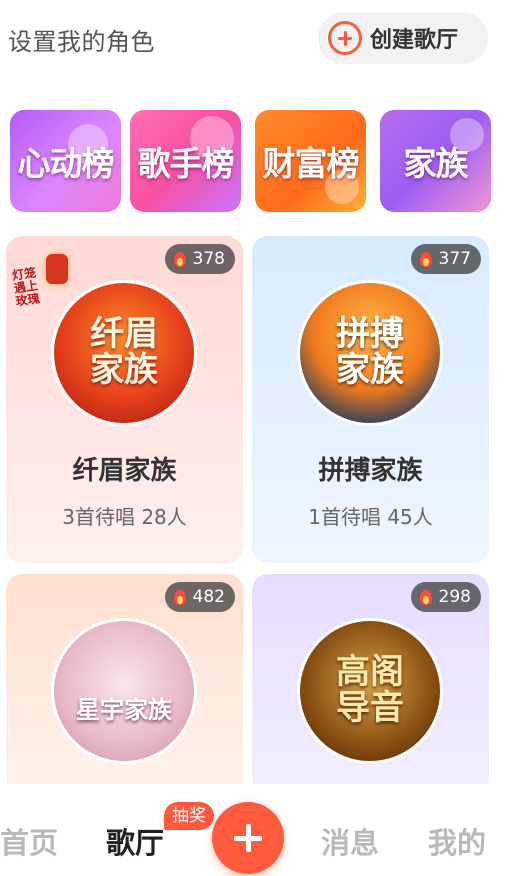  Describe the element at coordinates (255, 39) in the screenshot. I see `top-bar: 设置我的角色 创建歌厅` at that location.